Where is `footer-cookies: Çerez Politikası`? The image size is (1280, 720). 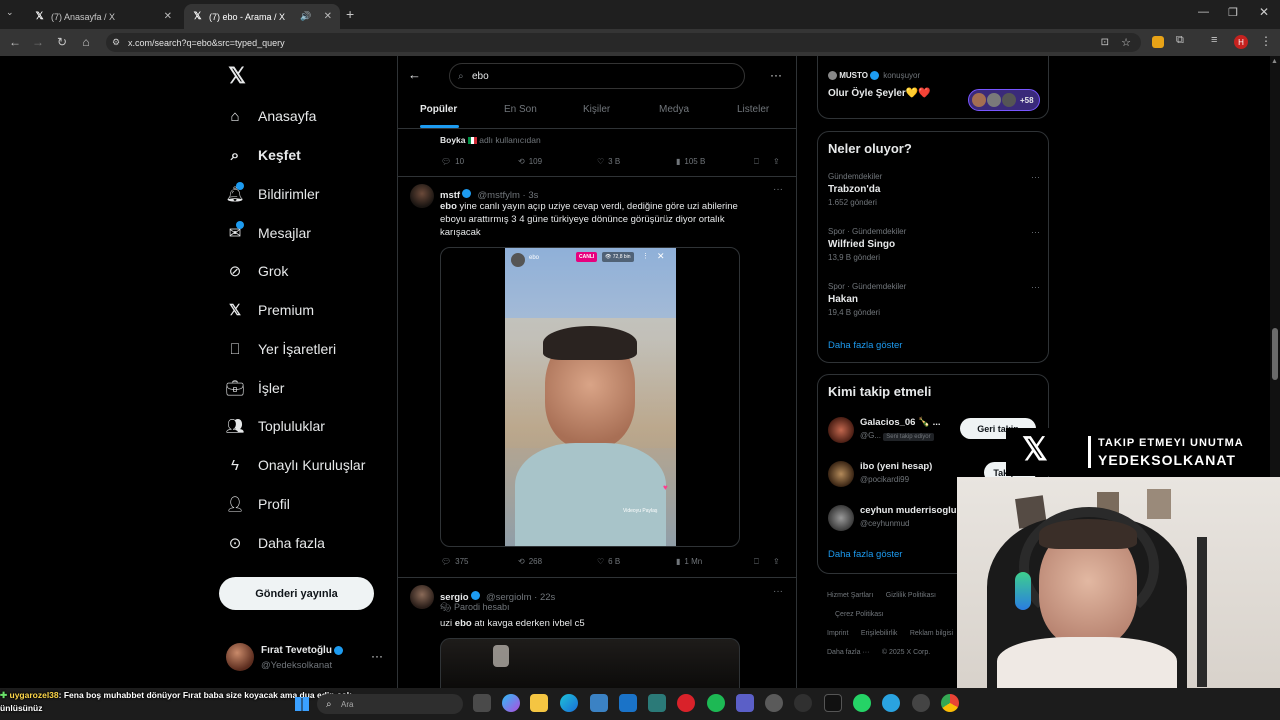
footer-cookies: Çerez Politikası is located at coordinates (859, 614).